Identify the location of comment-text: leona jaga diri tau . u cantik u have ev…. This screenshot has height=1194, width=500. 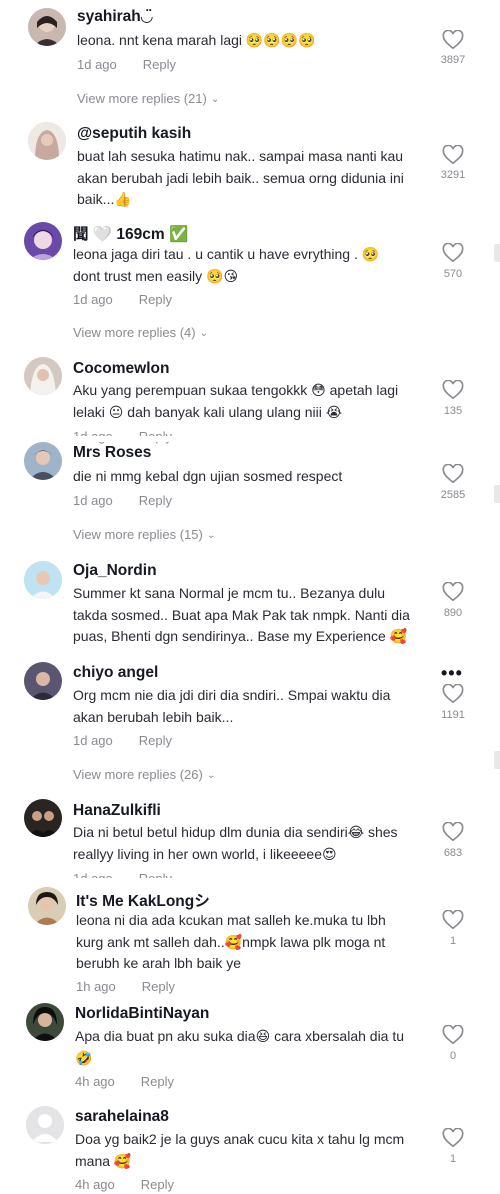
(226, 265).